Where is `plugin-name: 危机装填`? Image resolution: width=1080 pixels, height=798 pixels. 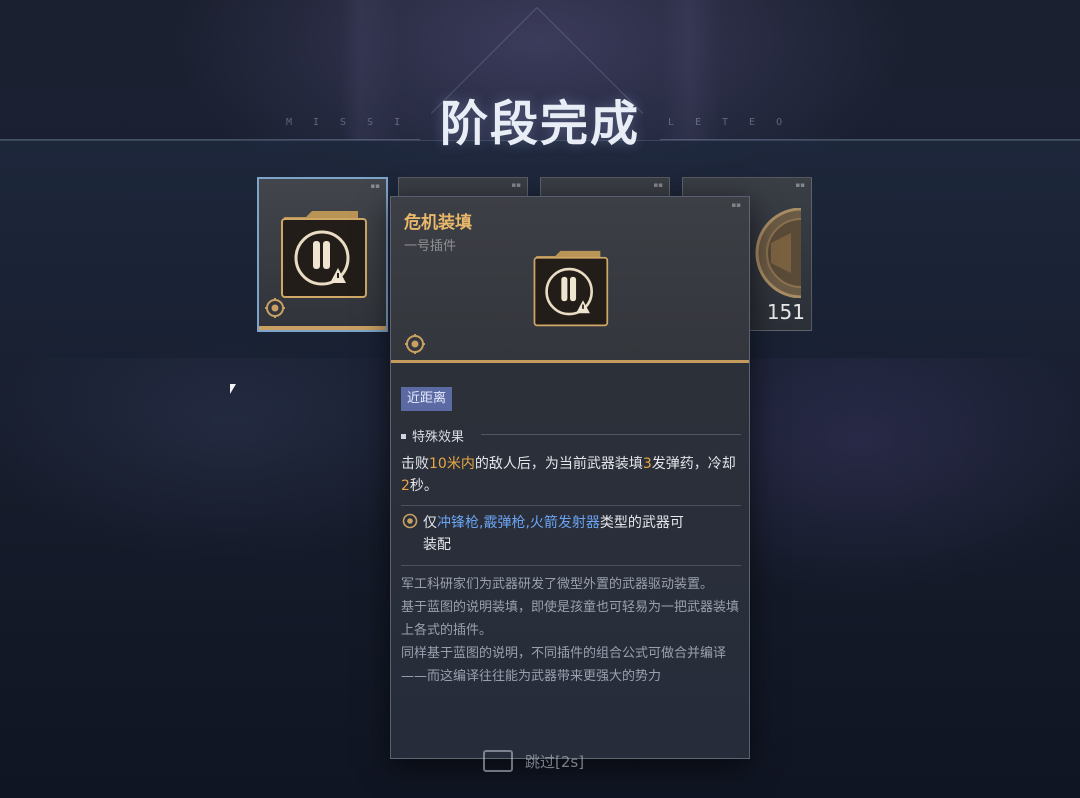
plugin-name: 危机装填 is located at coordinates (438, 223).